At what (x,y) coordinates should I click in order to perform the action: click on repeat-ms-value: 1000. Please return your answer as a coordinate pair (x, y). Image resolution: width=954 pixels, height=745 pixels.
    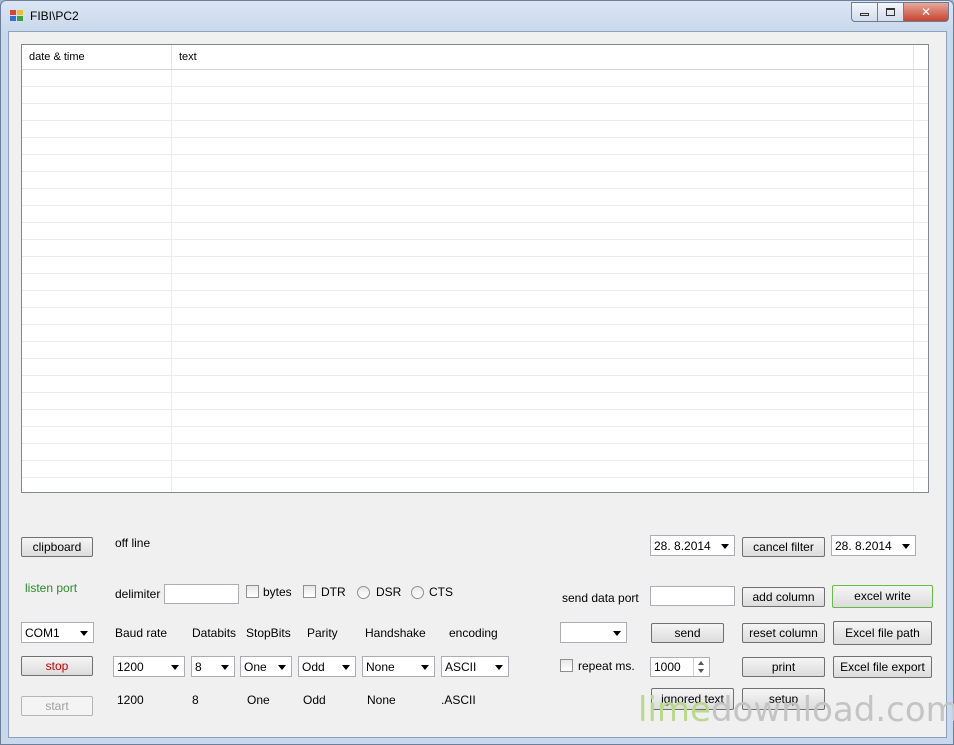
    Looking at the image, I should click on (667, 667).